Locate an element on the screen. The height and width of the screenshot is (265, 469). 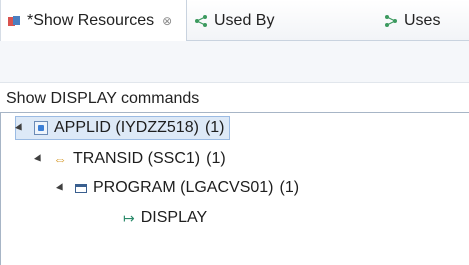
close-icon: ⊗ is located at coordinates (167, 21).